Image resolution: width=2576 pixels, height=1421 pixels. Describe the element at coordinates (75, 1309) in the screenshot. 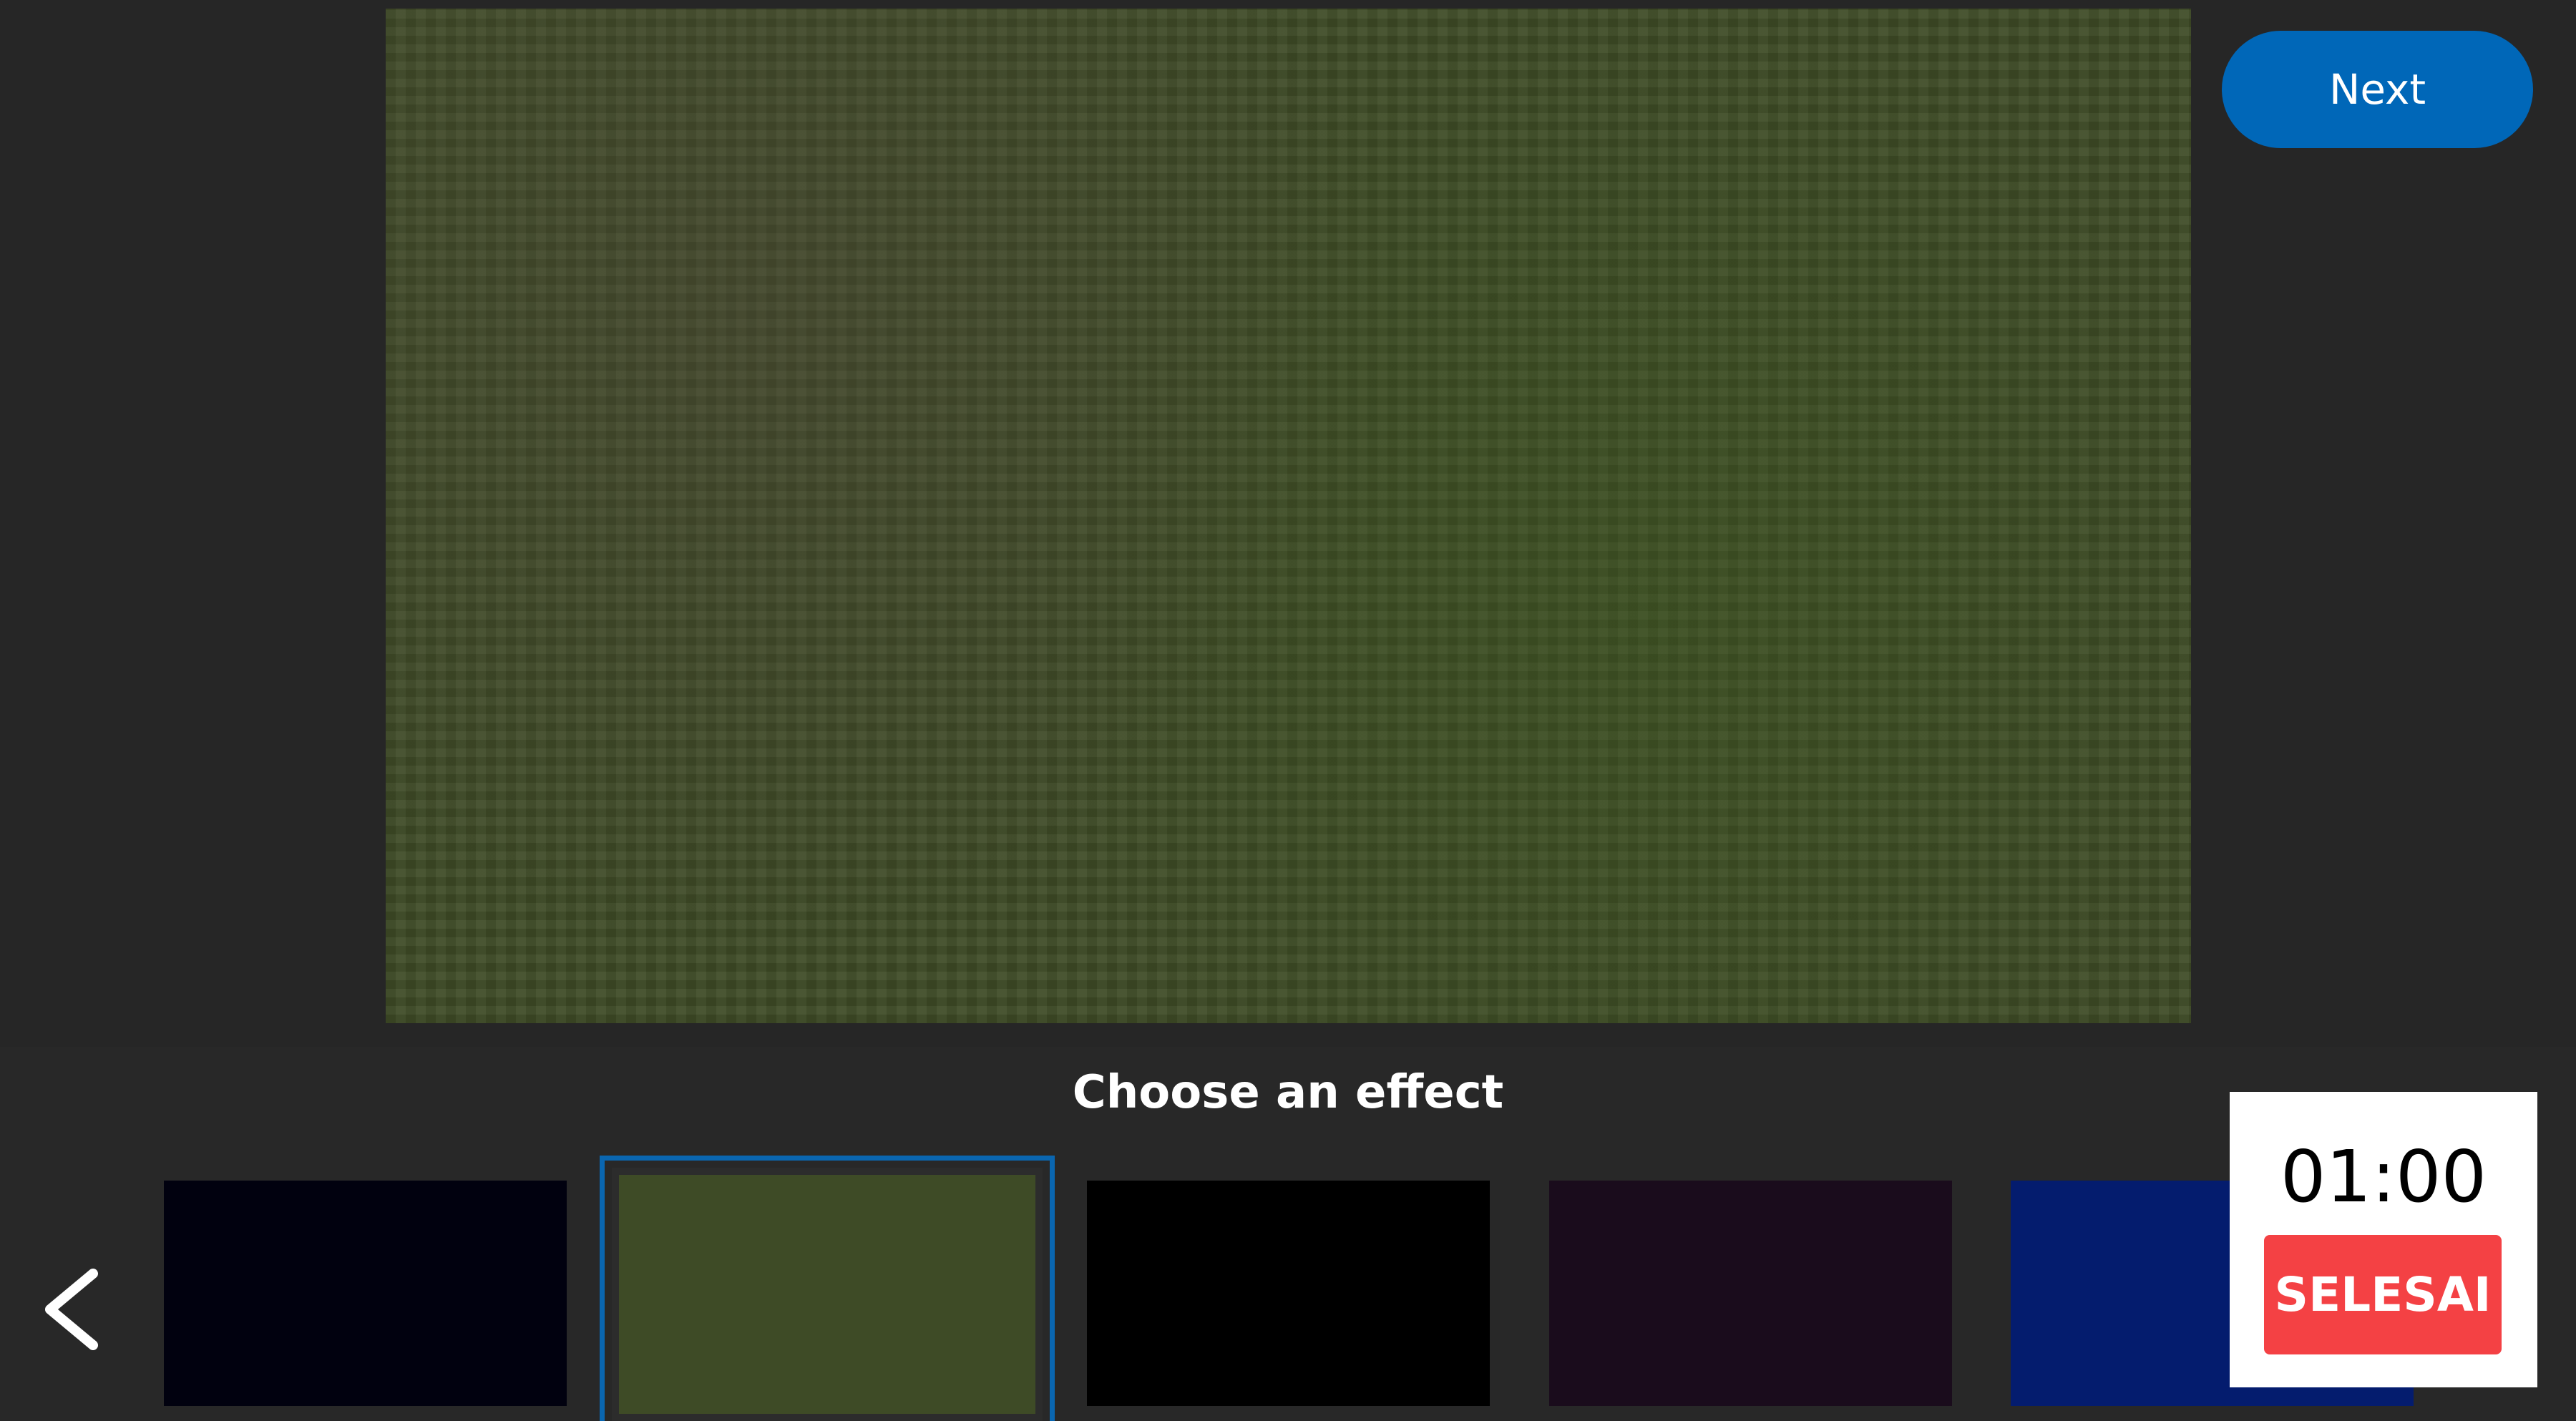

I see `chevron-left-icon` at that location.